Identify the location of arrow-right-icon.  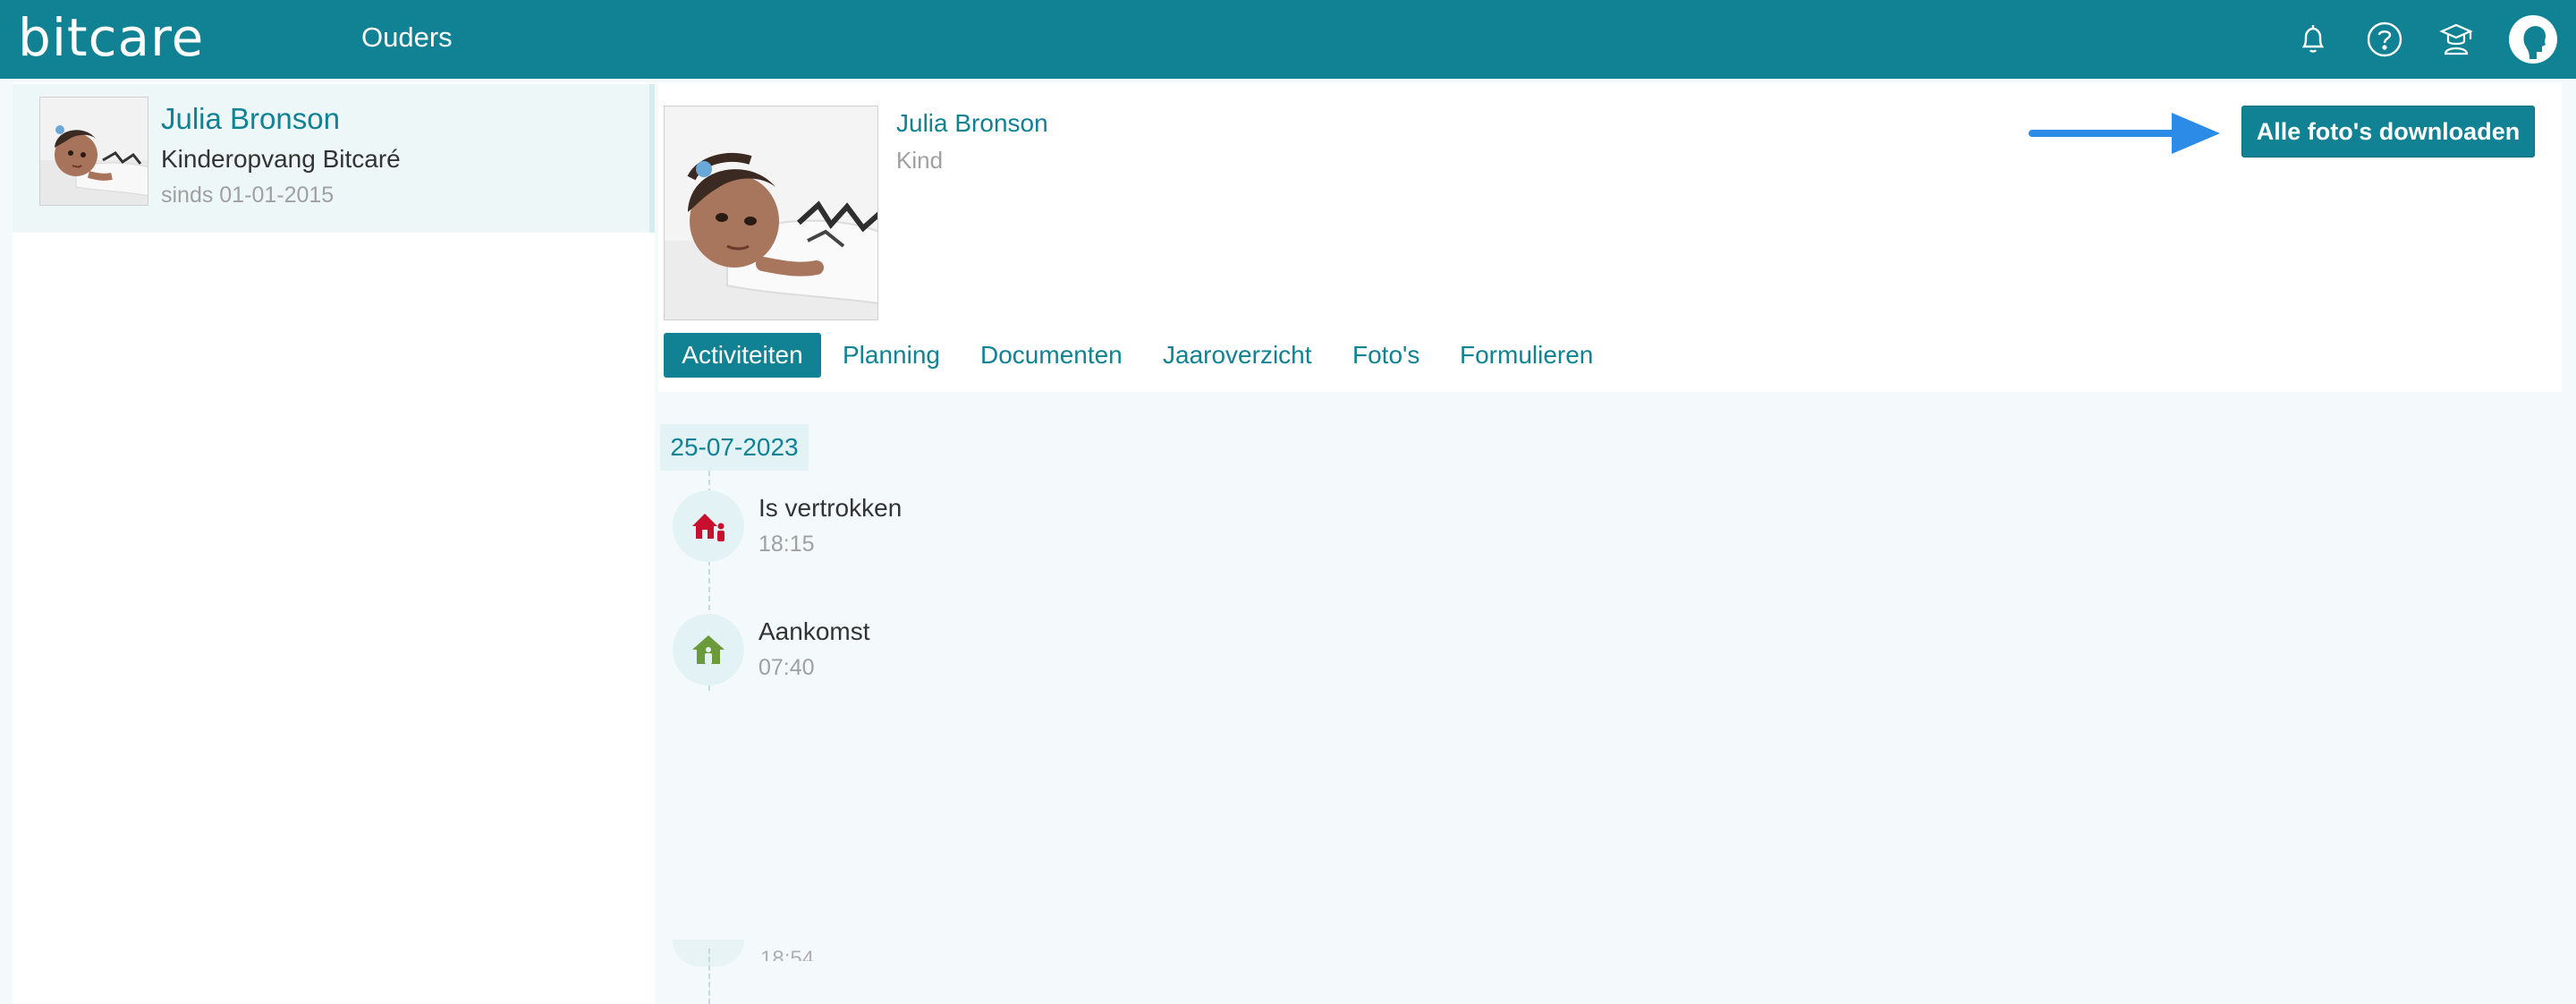
(2124, 133).